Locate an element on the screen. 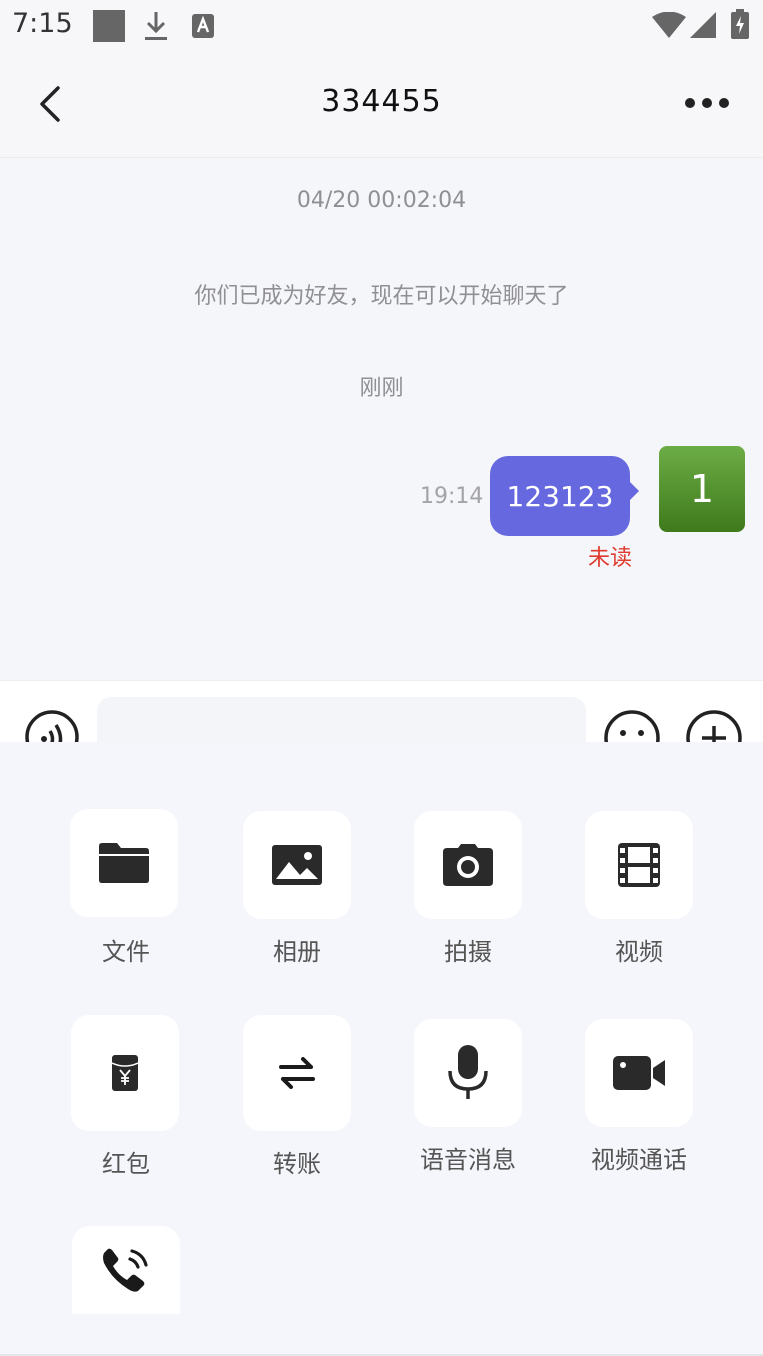 This screenshot has width=763, height=1356. chat-header: 334455 is located at coordinates (381, 105).